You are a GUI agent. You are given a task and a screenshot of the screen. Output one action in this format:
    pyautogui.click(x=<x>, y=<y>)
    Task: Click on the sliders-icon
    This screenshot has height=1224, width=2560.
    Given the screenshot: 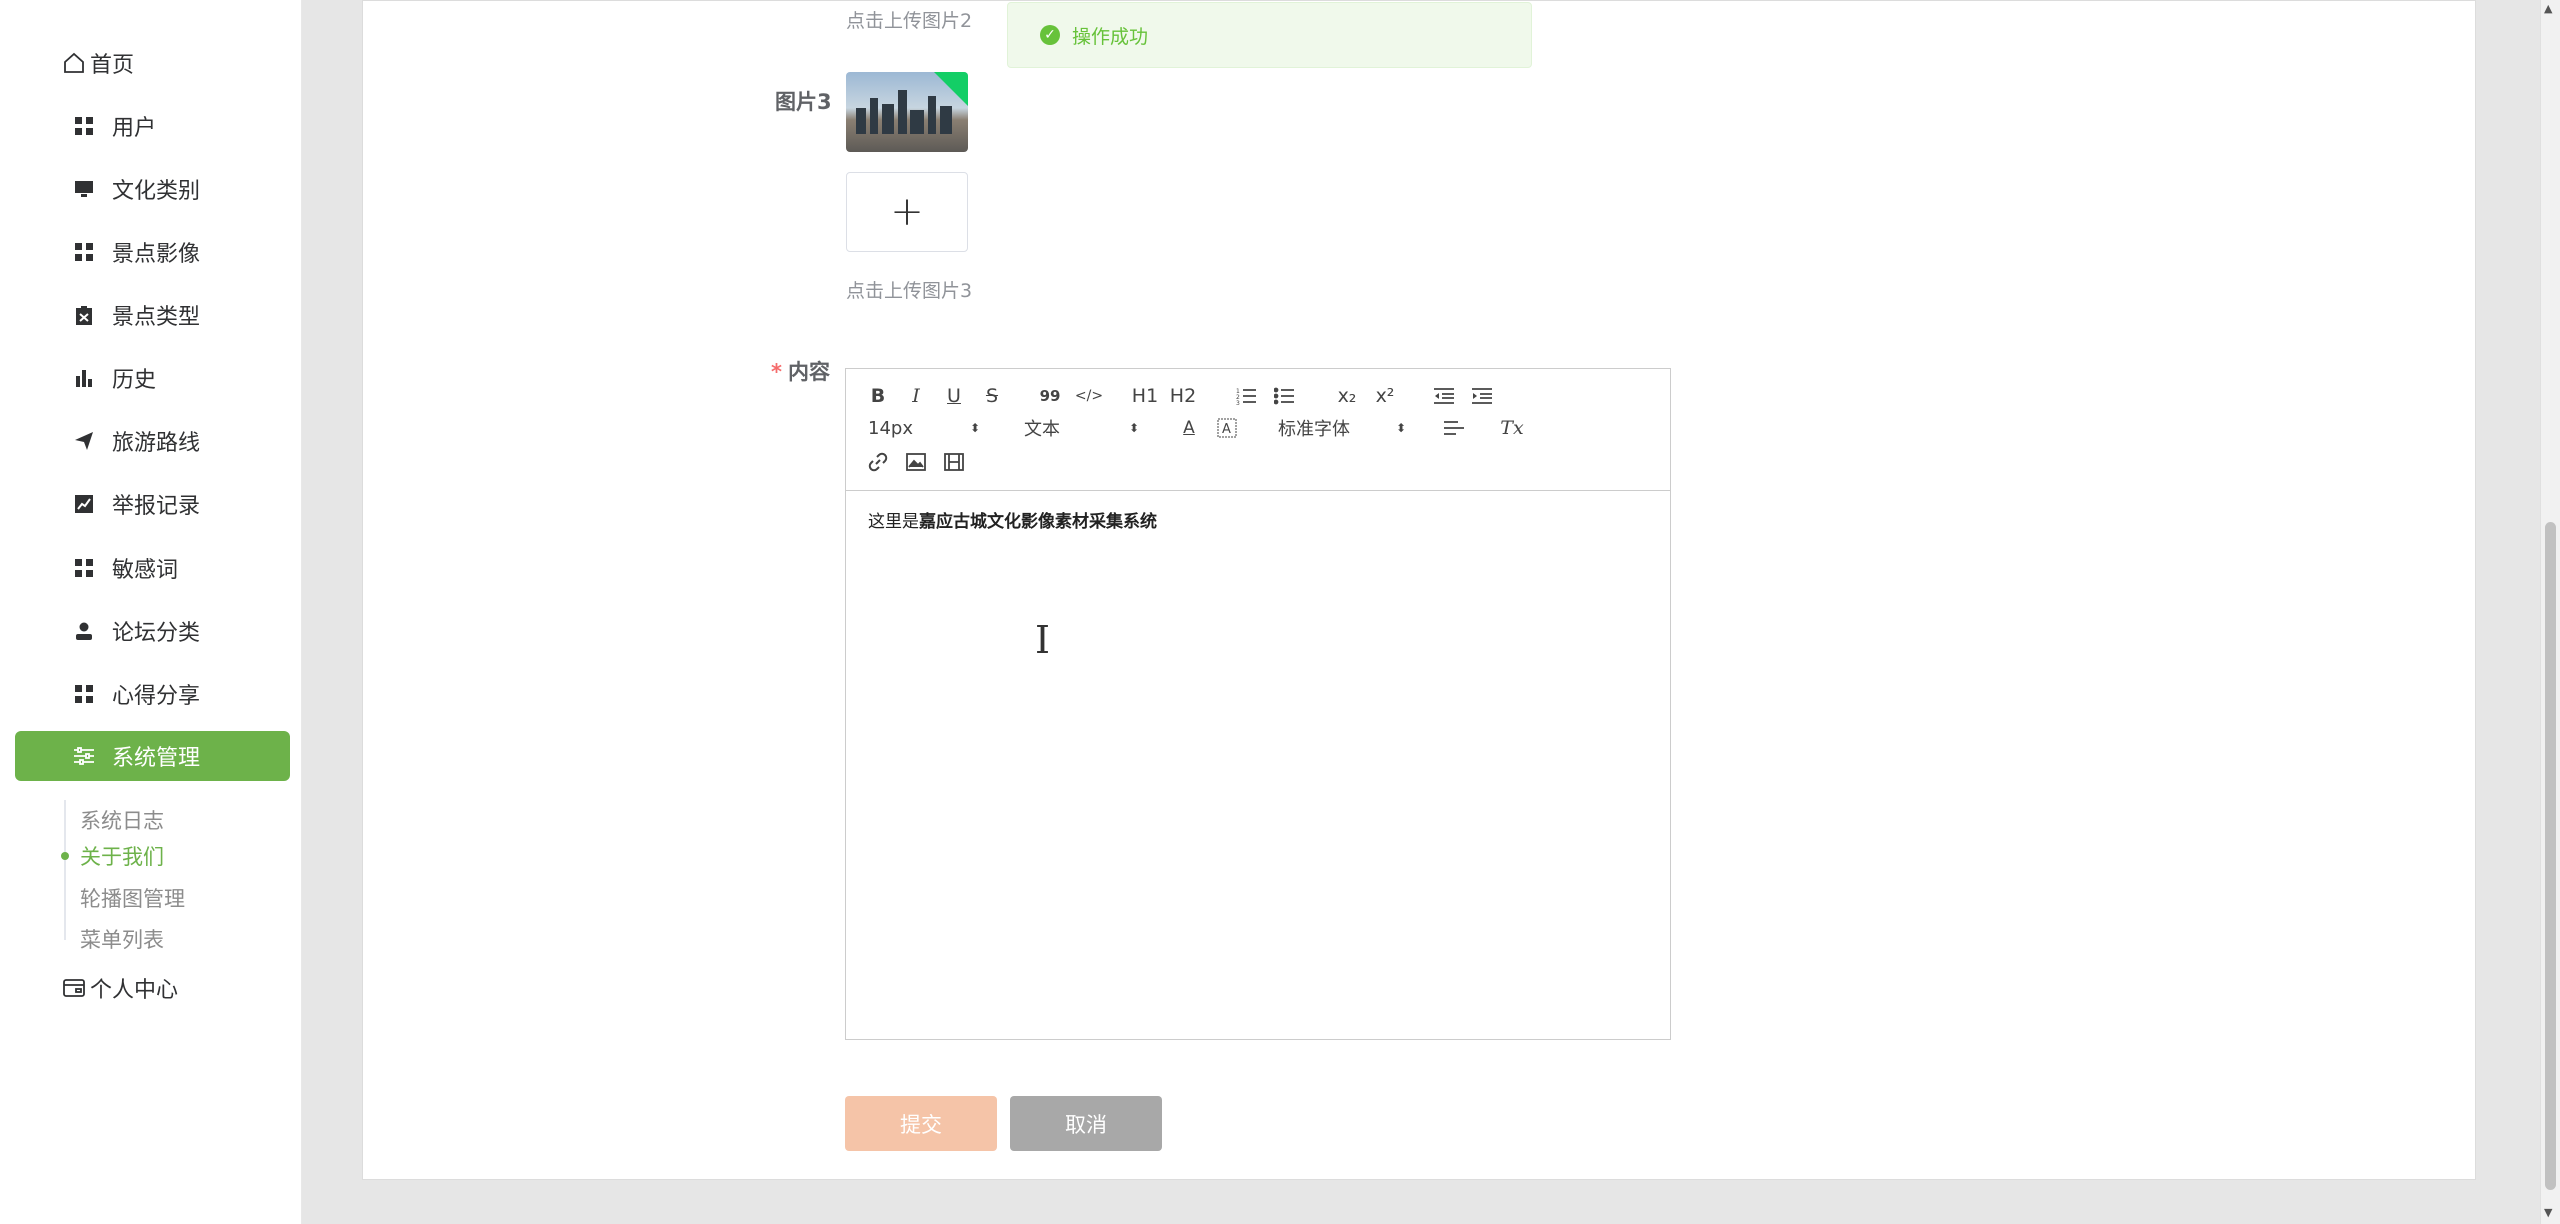 What is the action you would take?
    pyautogui.click(x=84, y=756)
    